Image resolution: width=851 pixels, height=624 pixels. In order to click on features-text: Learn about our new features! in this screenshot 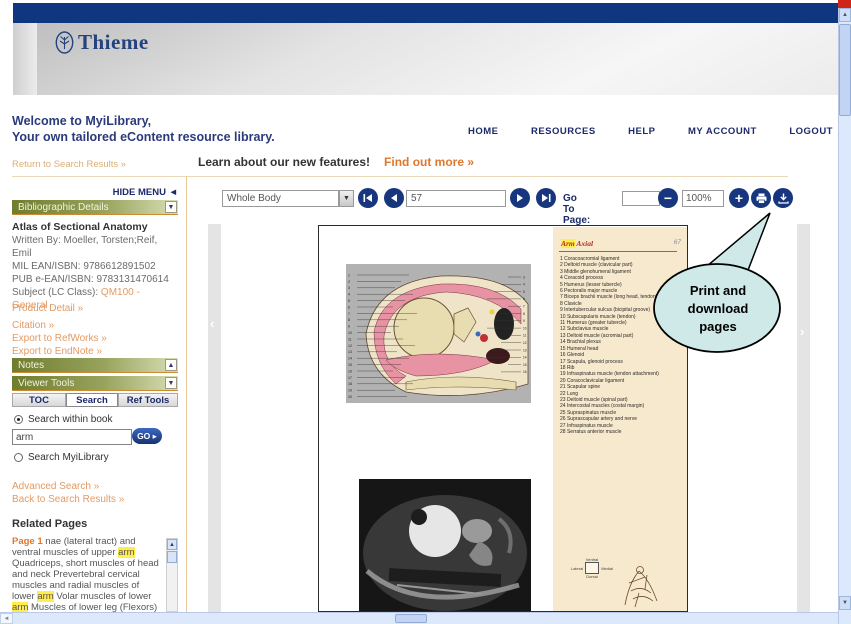, I will do `click(284, 162)`.